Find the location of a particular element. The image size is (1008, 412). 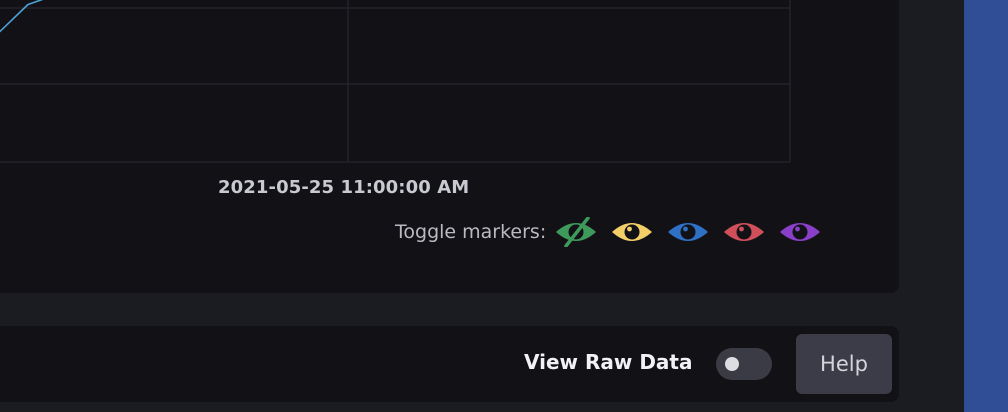

toggle-markers-row: Toggle markers: is located at coordinates (613, 232).